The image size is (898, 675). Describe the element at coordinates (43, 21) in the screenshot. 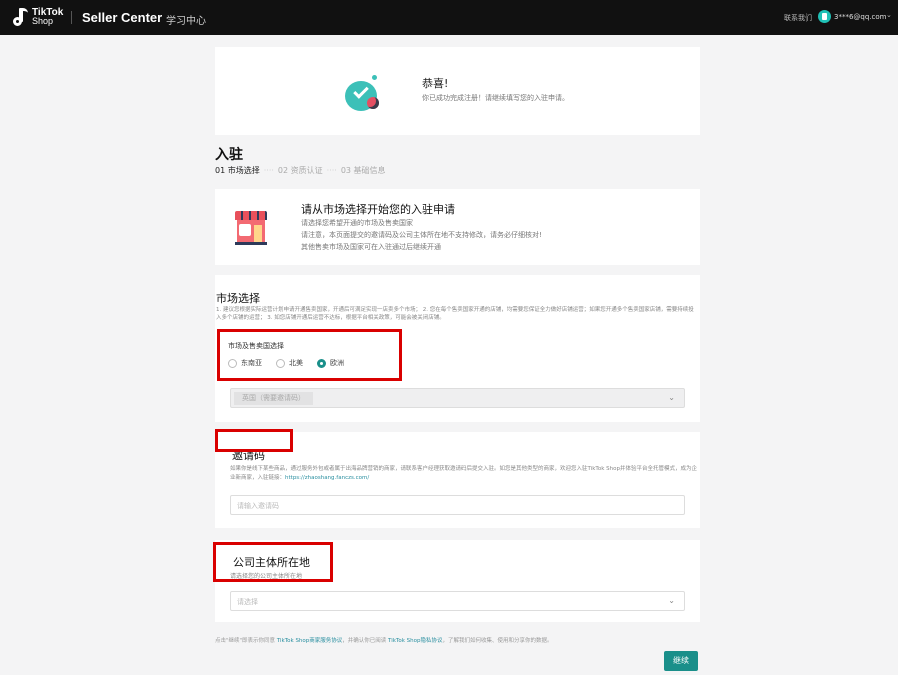

I see `logo-line2: Shop` at that location.